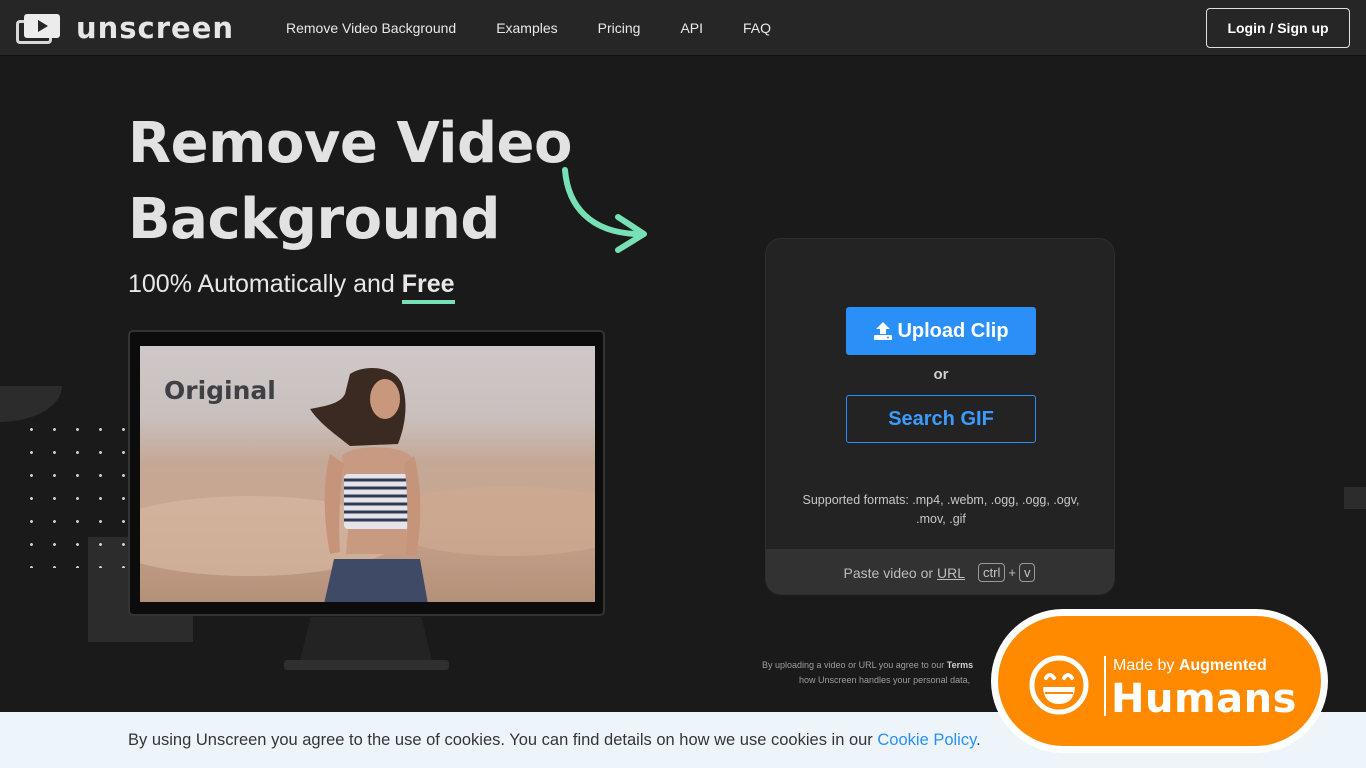  What do you see at coordinates (978, 739) in the screenshot?
I see `cookie-suffix: .` at bounding box center [978, 739].